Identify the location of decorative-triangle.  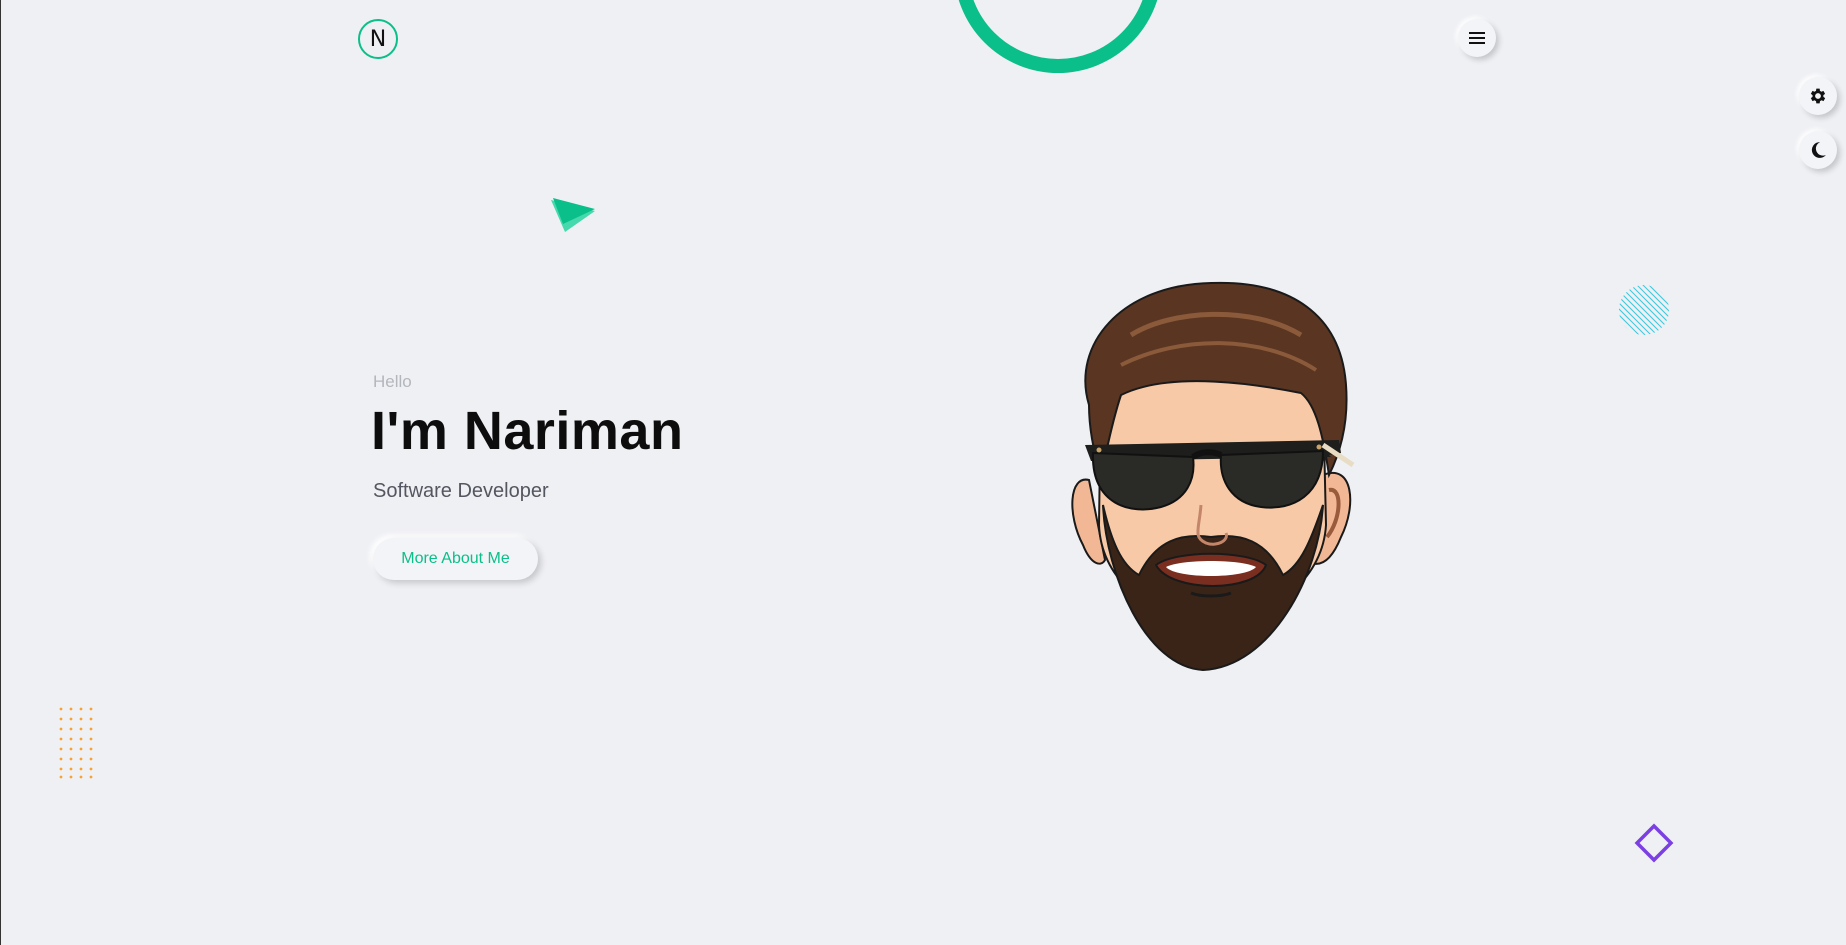
(573, 215).